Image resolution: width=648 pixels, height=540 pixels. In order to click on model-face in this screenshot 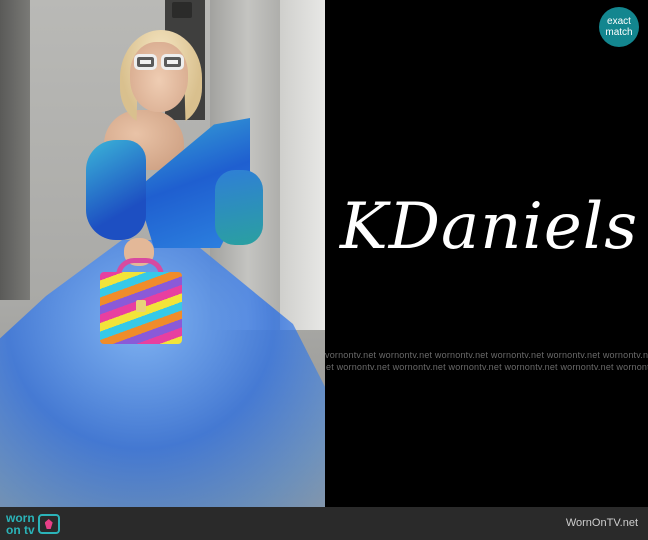, I will do `click(159, 77)`.